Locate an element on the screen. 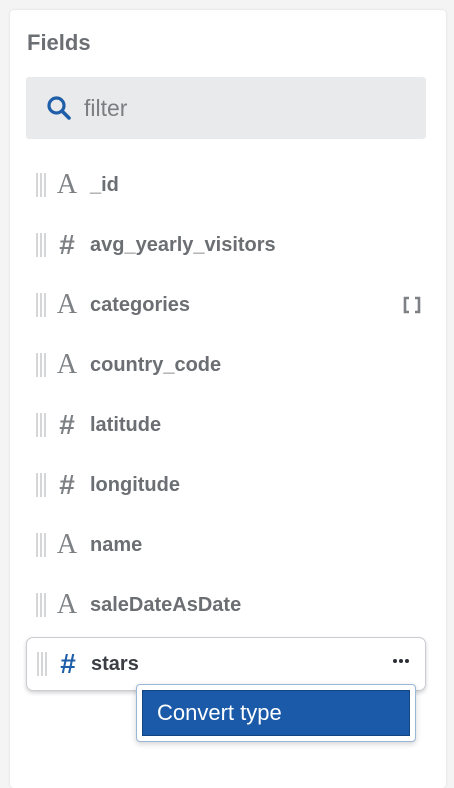 This screenshot has height=788, width=454. field-item-country-code: A country_code is located at coordinates (226, 365).